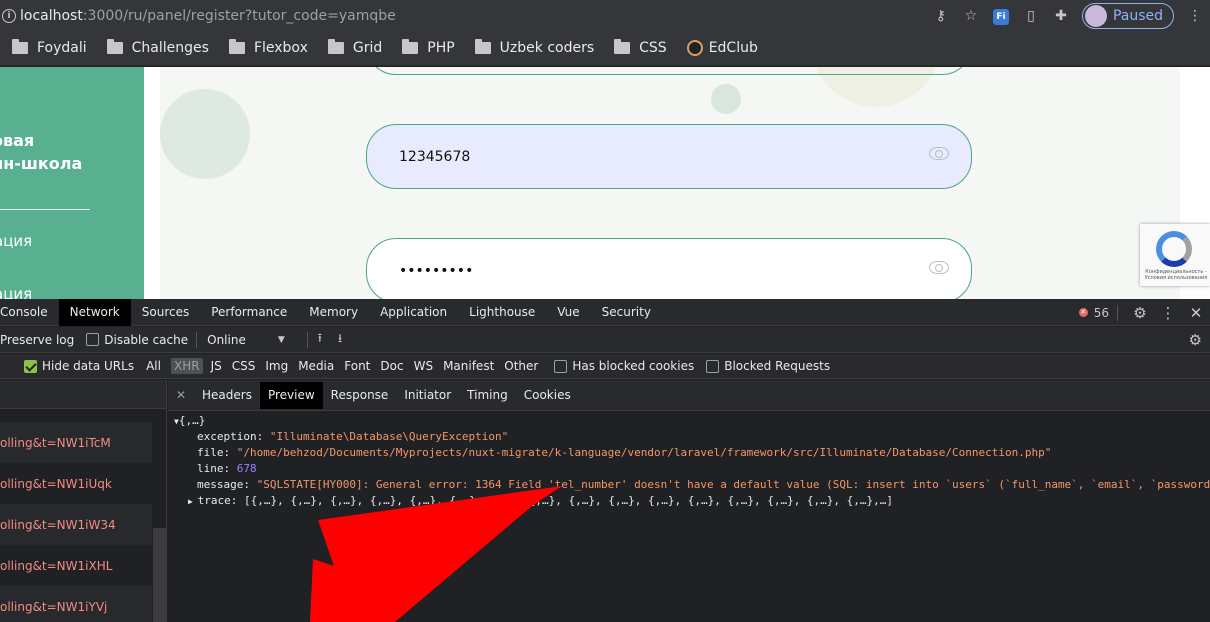 This screenshot has width=1210, height=622. Describe the element at coordinates (159, 575) in the screenshot. I see `scrollbar` at that location.